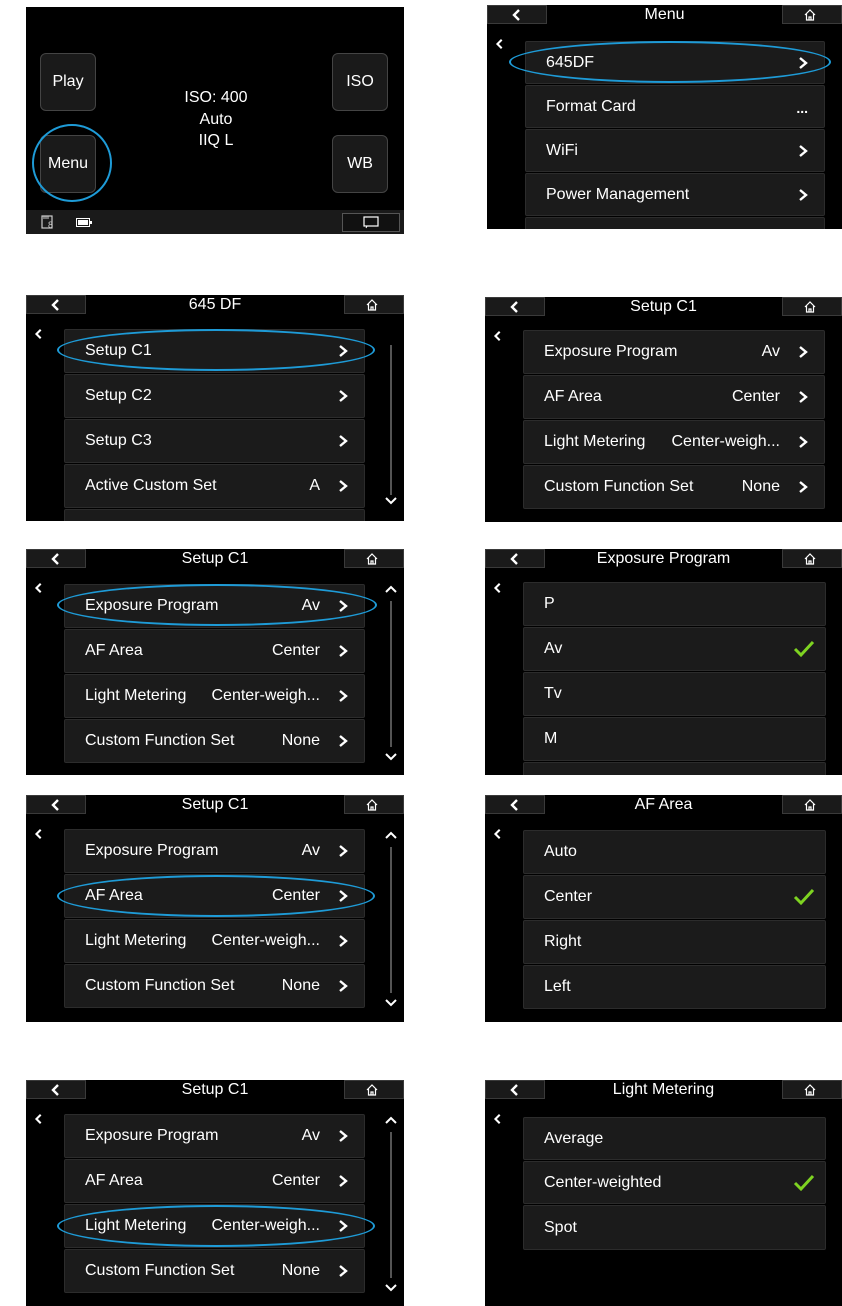 The height and width of the screenshot is (1306, 842). I want to click on top-bar: Menu, so click(664, 15).